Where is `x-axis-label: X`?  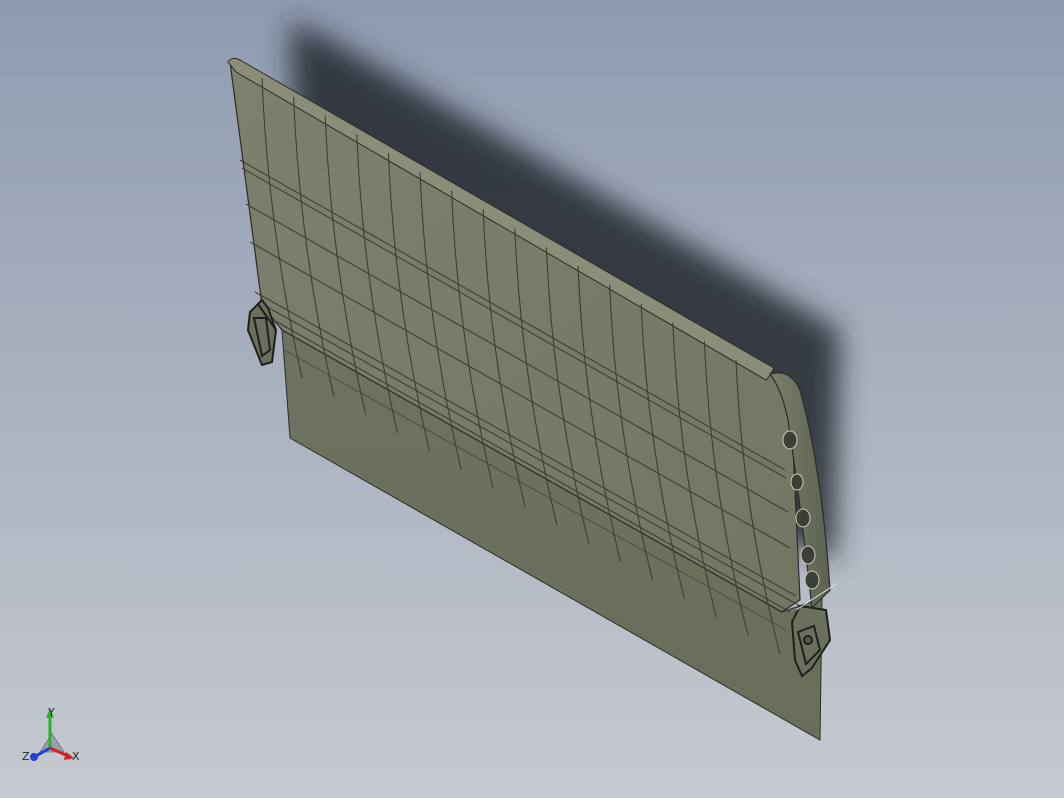 x-axis-label: X is located at coordinates (76, 756).